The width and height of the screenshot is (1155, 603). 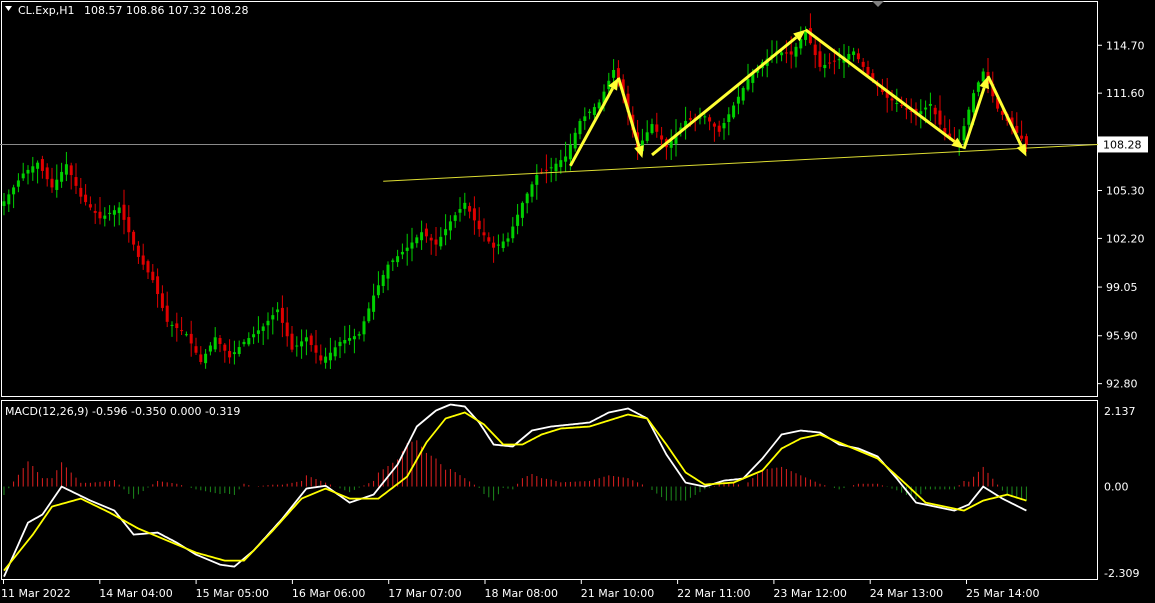 I want to click on time-label: 23 Mar 12:00, so click(x=809, y=593).